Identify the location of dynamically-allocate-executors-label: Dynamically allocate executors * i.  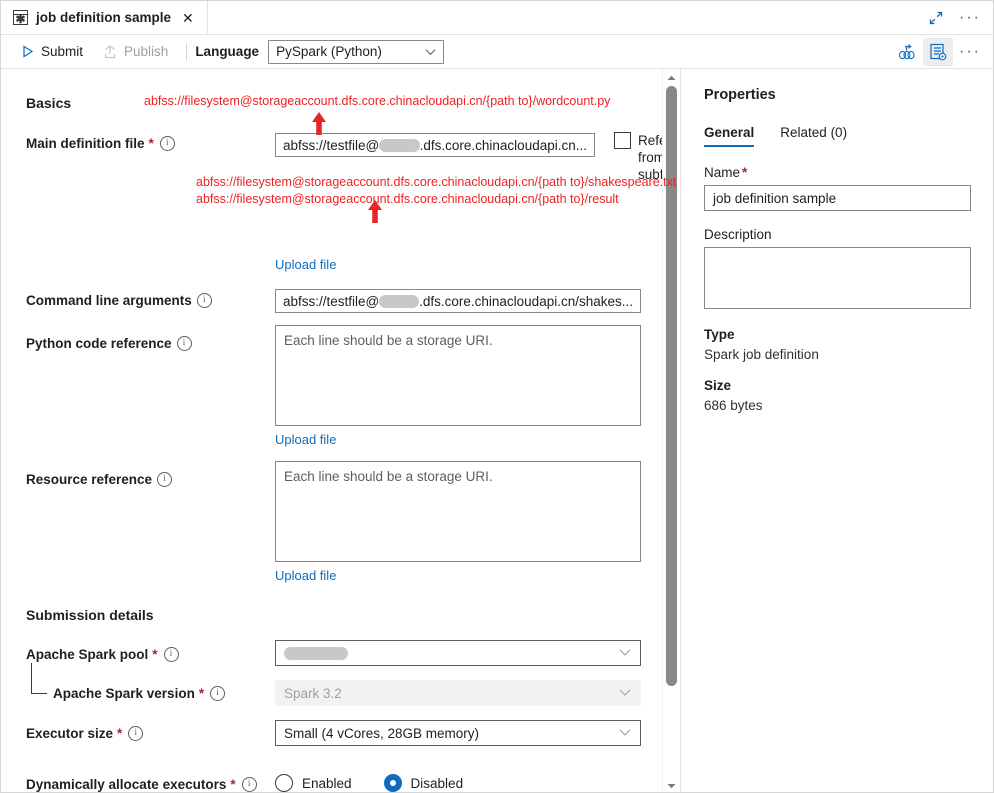
(141, 784).